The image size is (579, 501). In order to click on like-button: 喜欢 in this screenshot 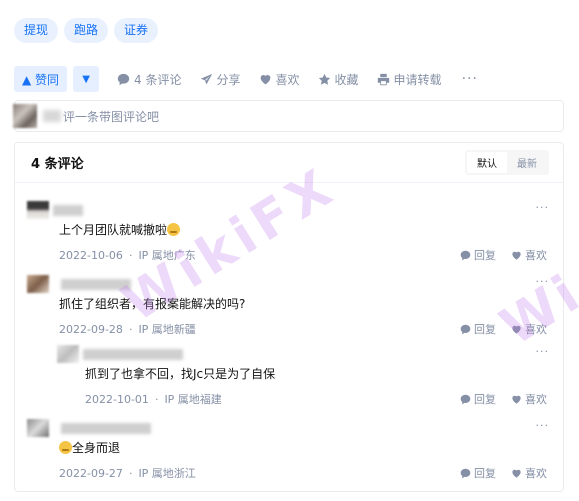, I will do `click(279, 79)`.